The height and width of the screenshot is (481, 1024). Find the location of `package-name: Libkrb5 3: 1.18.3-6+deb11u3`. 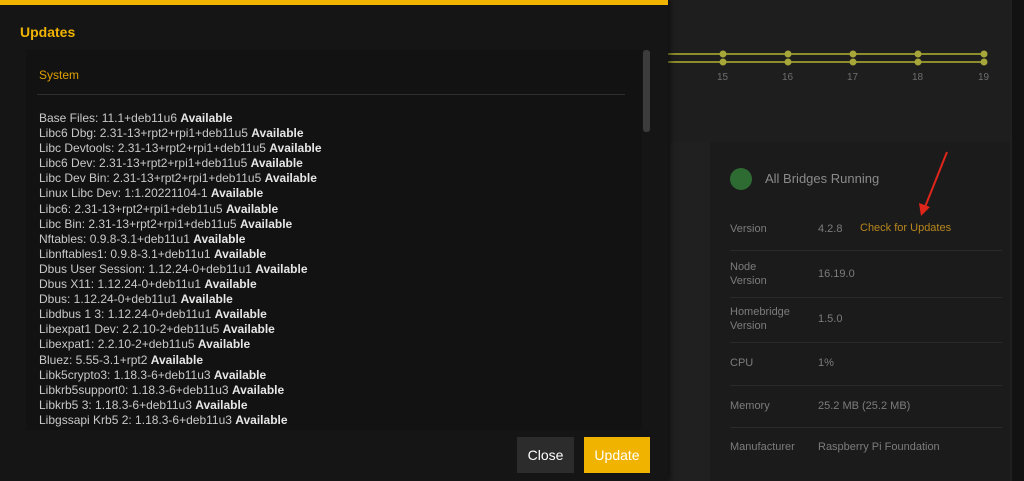

package-name: Libkrb5 3: 1.18.3-6+deb11u3 is located at coordinates (115, 404).